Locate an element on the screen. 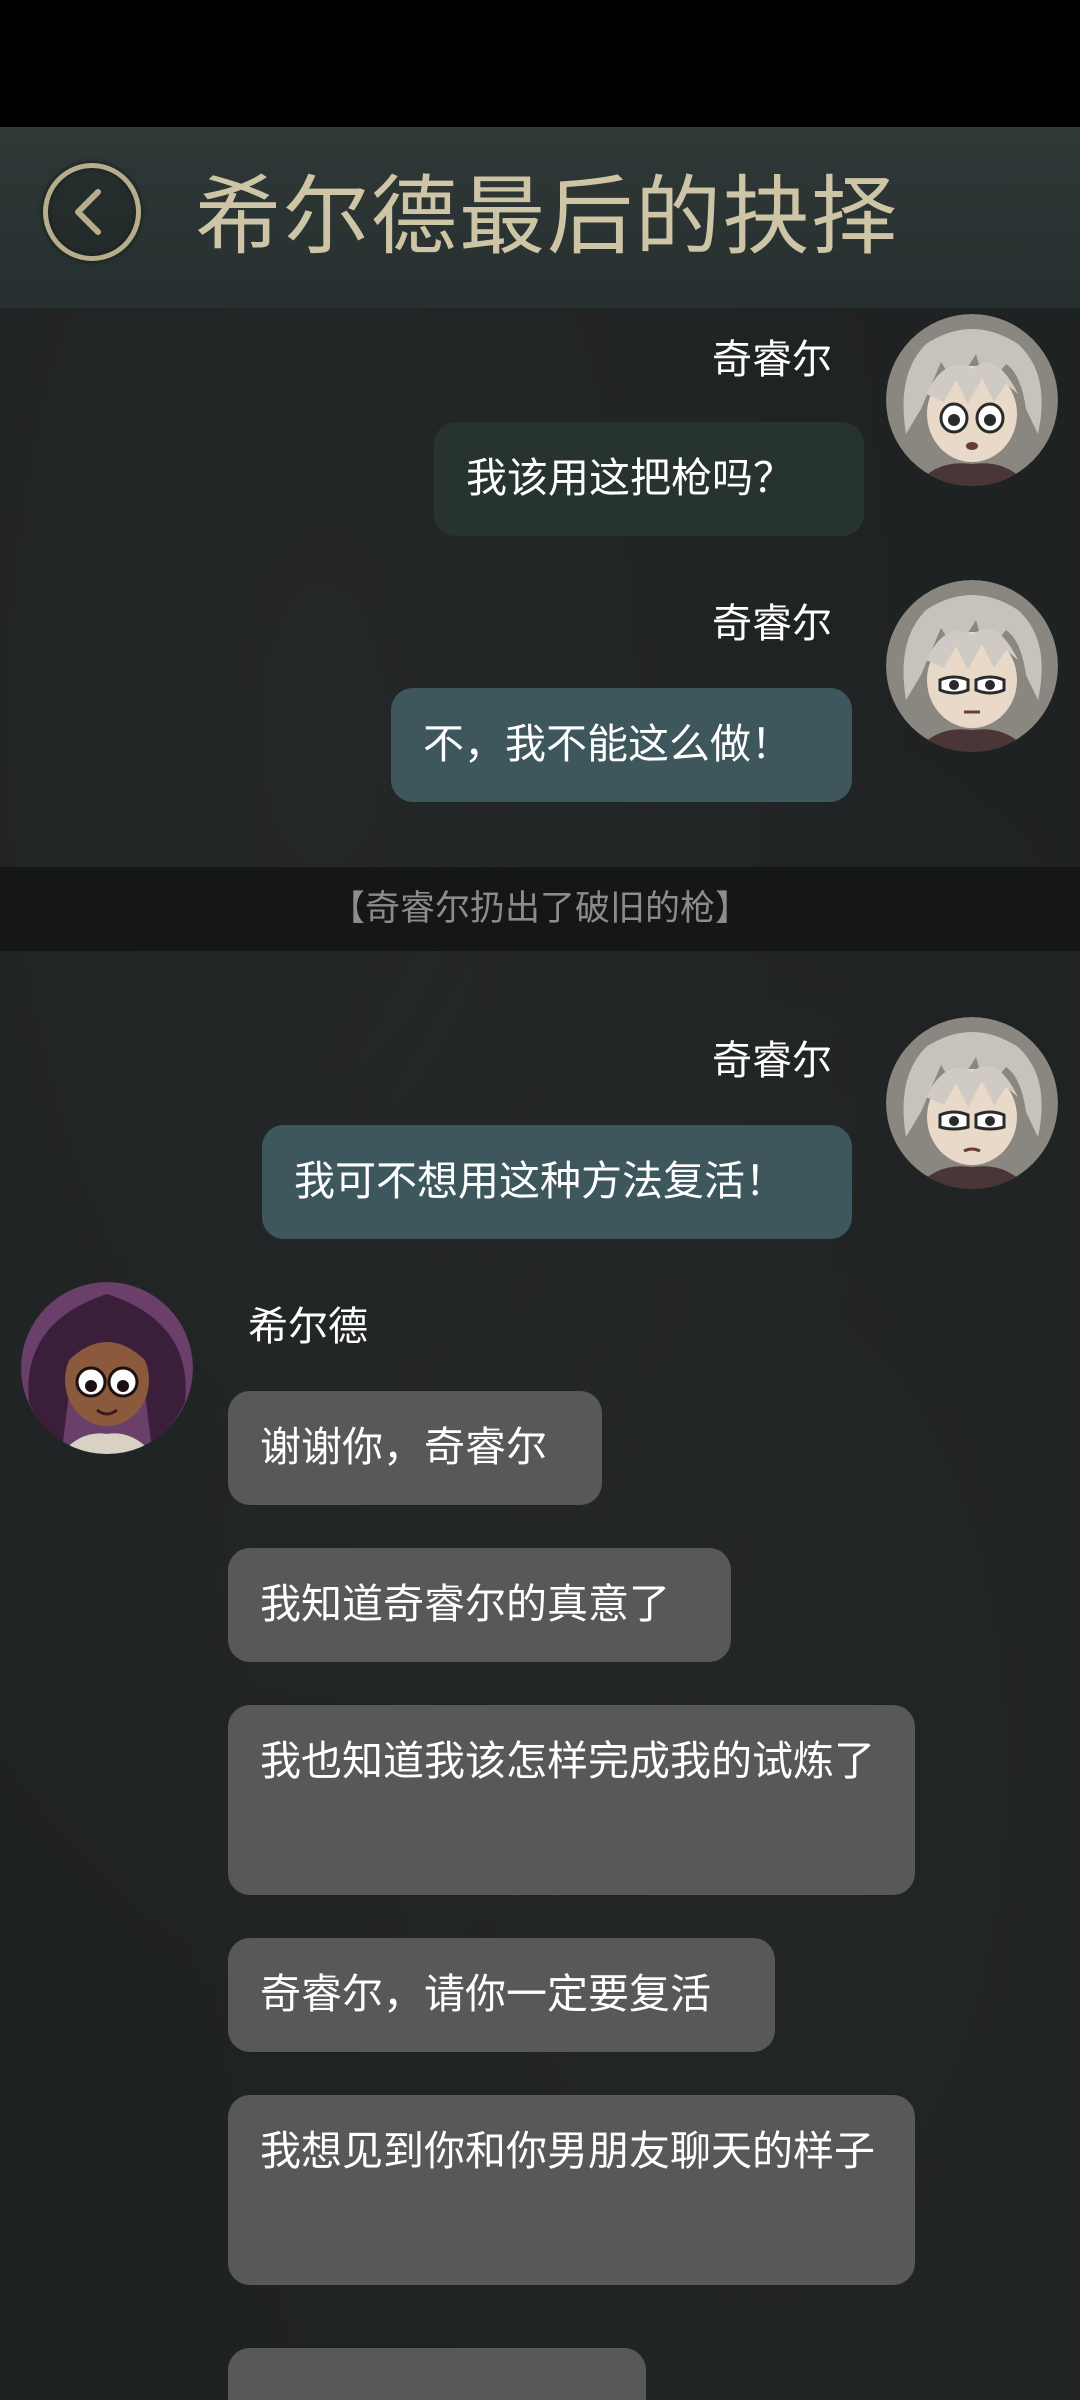  sender-name: 希尔德 is located at coordinates (308, 1327).